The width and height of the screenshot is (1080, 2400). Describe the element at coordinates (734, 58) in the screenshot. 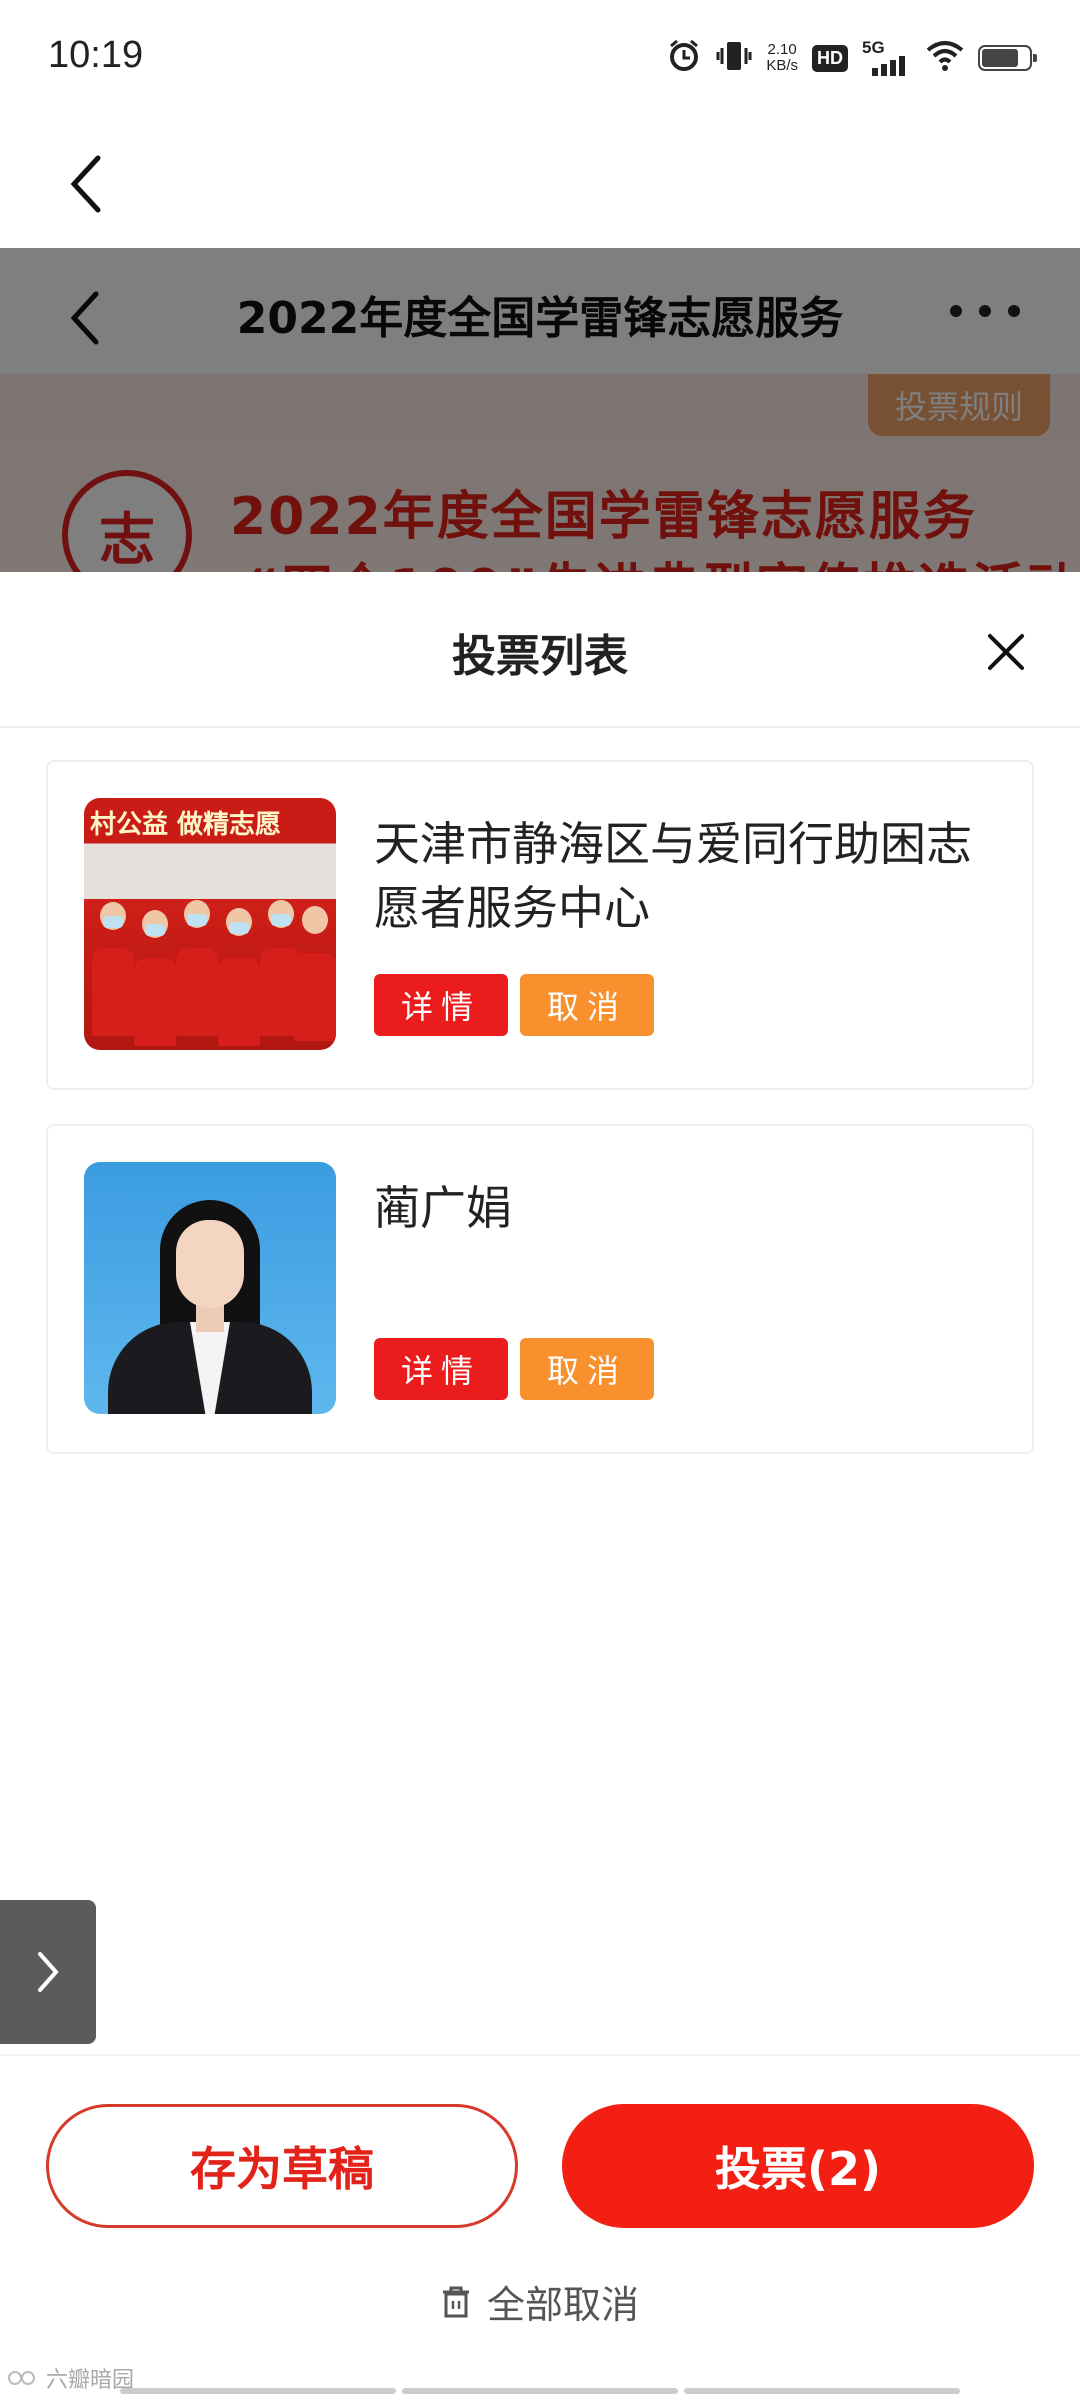

I see `vibrate-icon` at that location.